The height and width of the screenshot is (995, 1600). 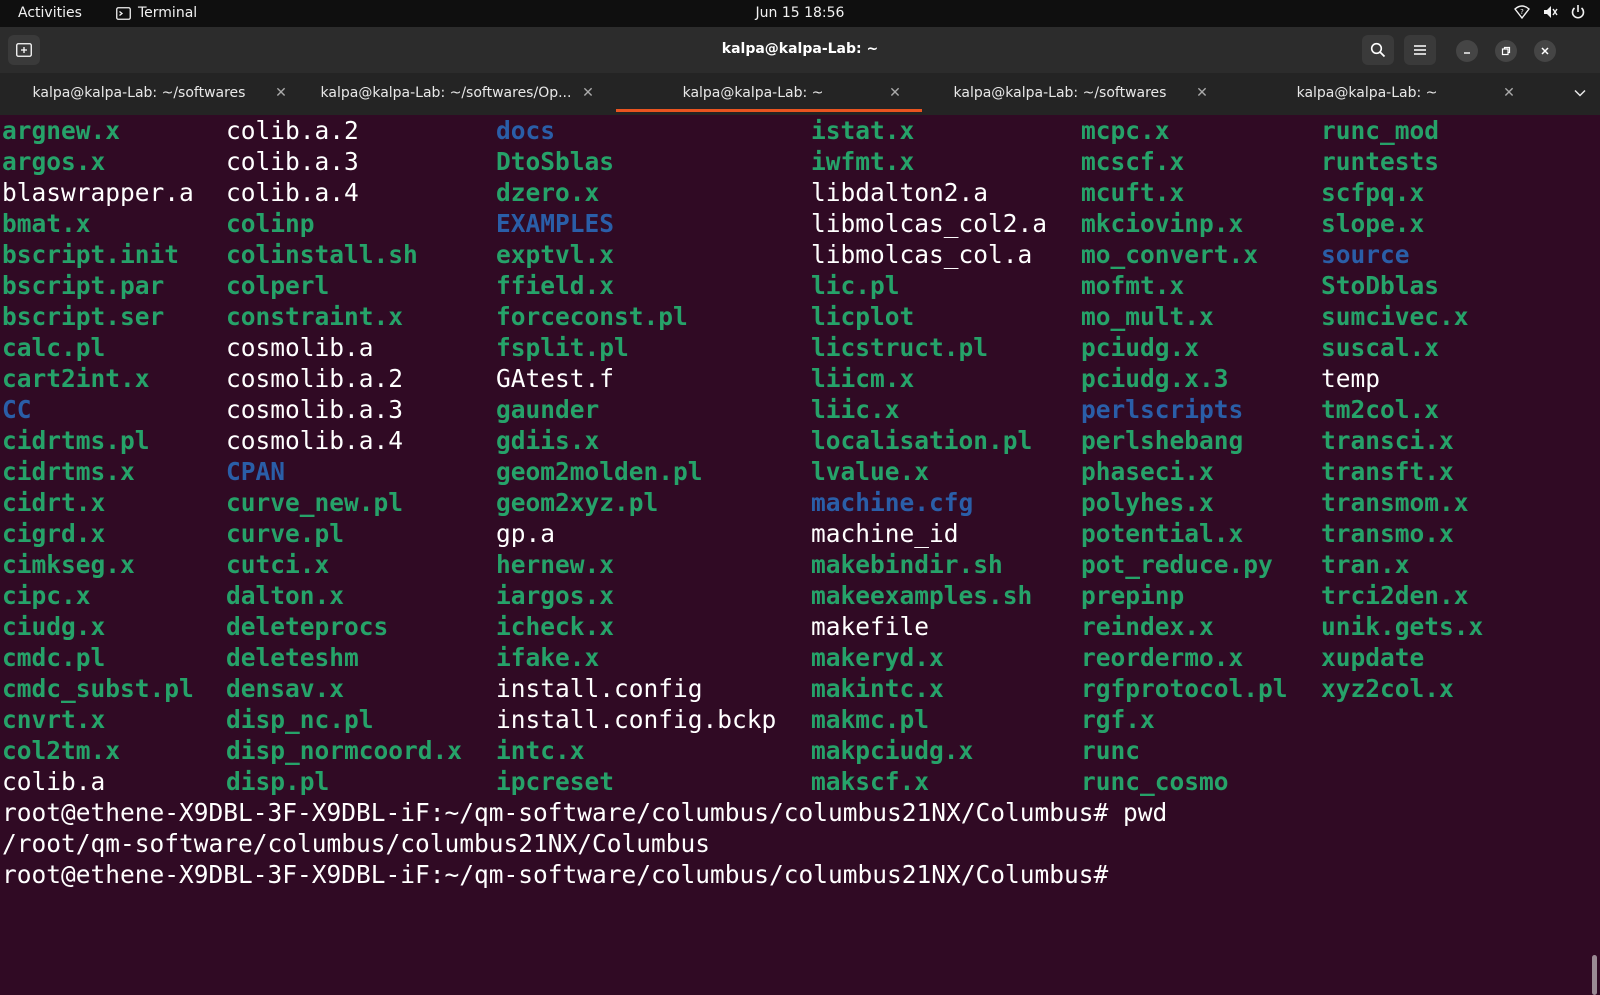 I want to click on file-entry: cosmolib.a.4, so click(x=315, y=440).